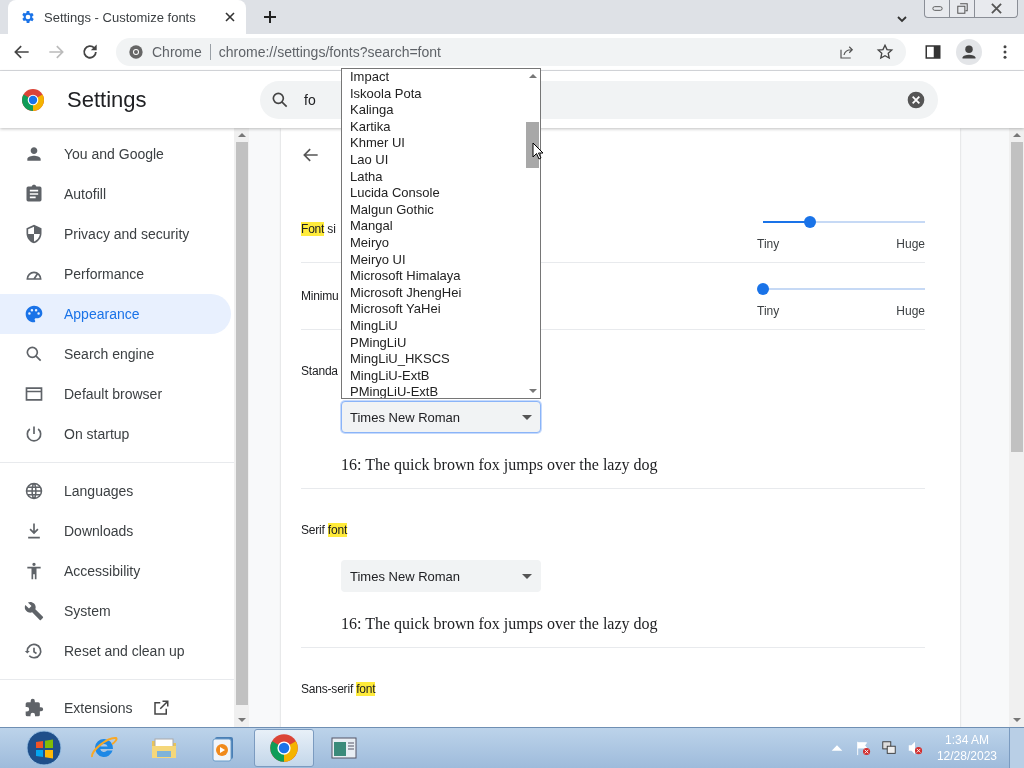  Describe the element at coordinates (34, 571) in the screenshot. I see `accessibility-icon` at that location.